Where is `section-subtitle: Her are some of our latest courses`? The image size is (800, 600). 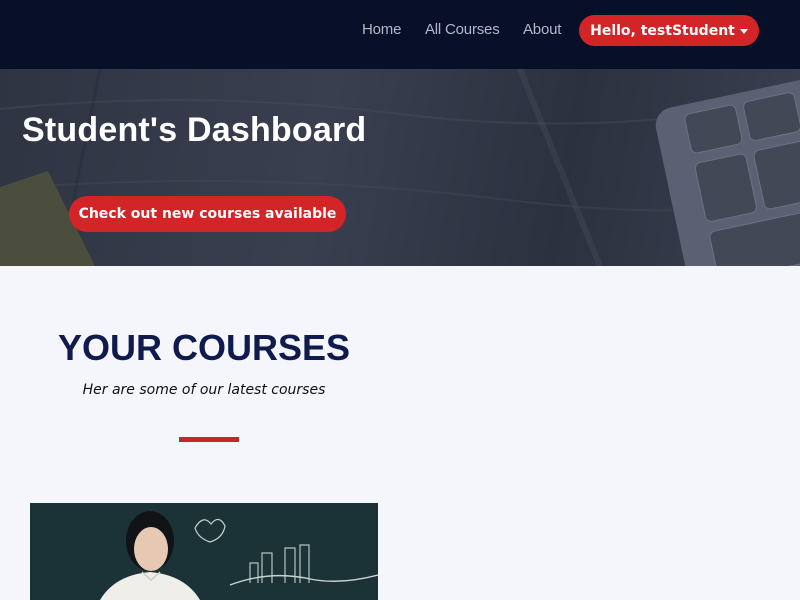
section-subtitle: Her are some of our latest courses is located at coordinates (204, 390).